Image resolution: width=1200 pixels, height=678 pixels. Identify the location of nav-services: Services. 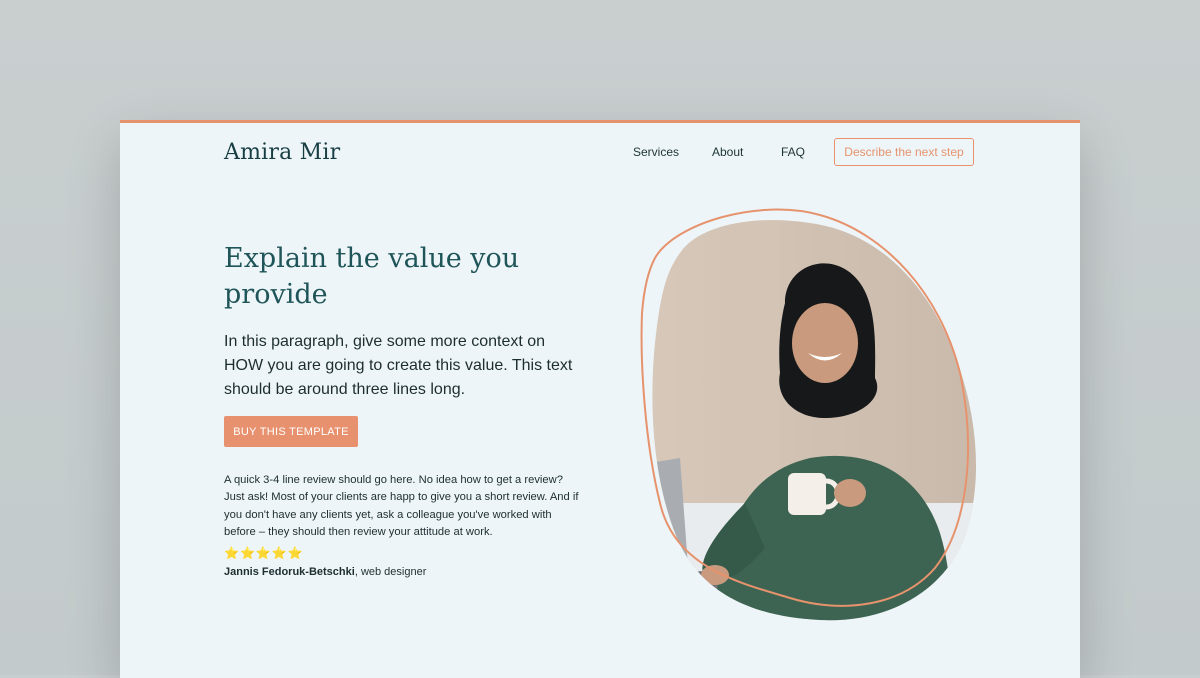
(656, 152).